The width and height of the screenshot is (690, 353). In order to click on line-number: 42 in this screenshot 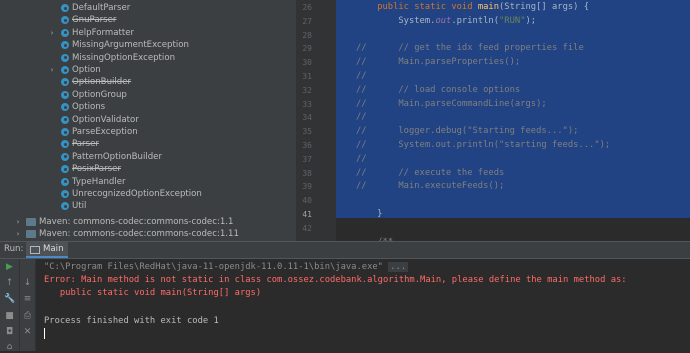, I will do `click(297, 229)`.